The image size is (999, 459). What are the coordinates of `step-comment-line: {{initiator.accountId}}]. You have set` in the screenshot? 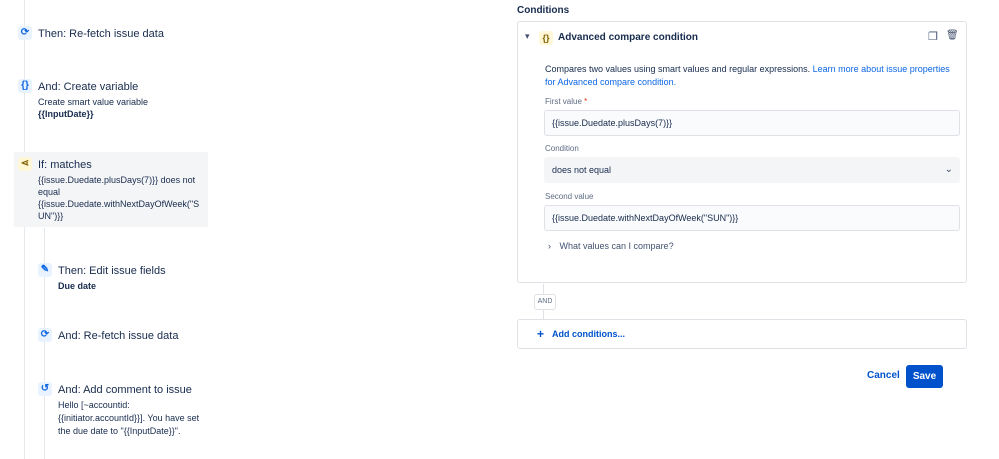 It's located at (129, 418).